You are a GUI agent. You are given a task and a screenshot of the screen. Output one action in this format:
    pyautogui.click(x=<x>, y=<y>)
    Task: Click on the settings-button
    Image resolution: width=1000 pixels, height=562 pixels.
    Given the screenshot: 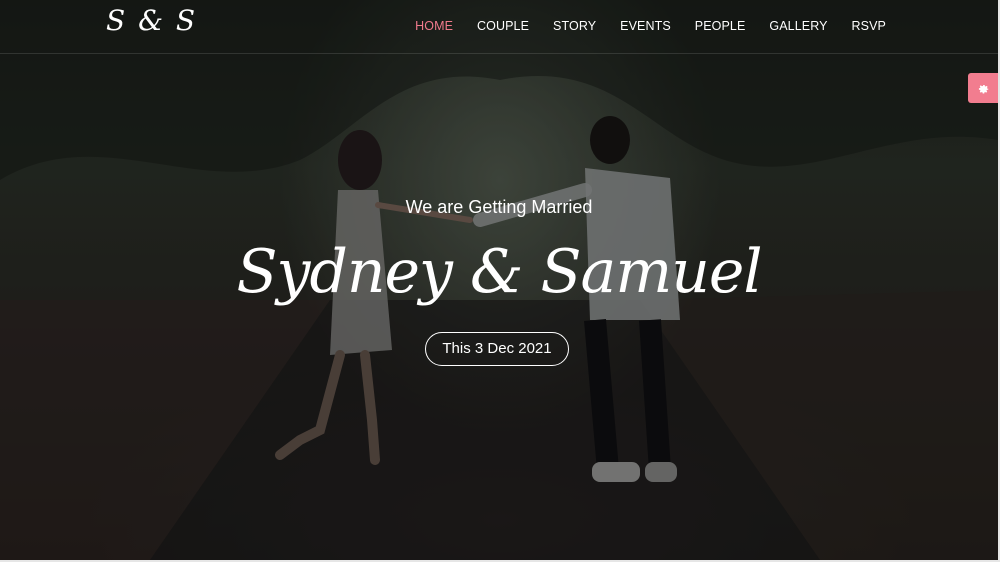 What is the action you would take?
    pyautogui.click(x=983, y=88)
    